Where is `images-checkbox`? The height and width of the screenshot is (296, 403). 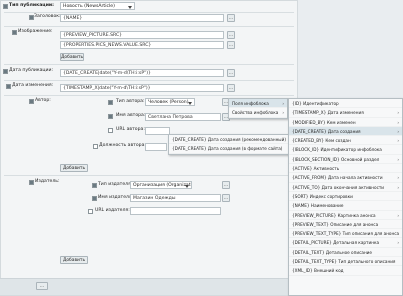
images-checkbox is located at coordinates (14, 32).